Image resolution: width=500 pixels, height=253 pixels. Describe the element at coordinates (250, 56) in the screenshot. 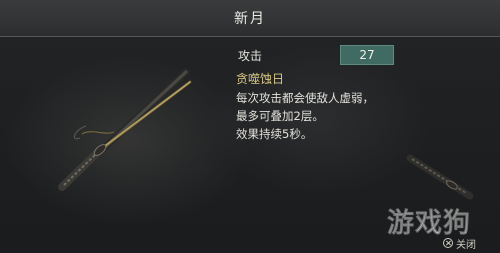

I see `attack-label: 攻击` at that location.